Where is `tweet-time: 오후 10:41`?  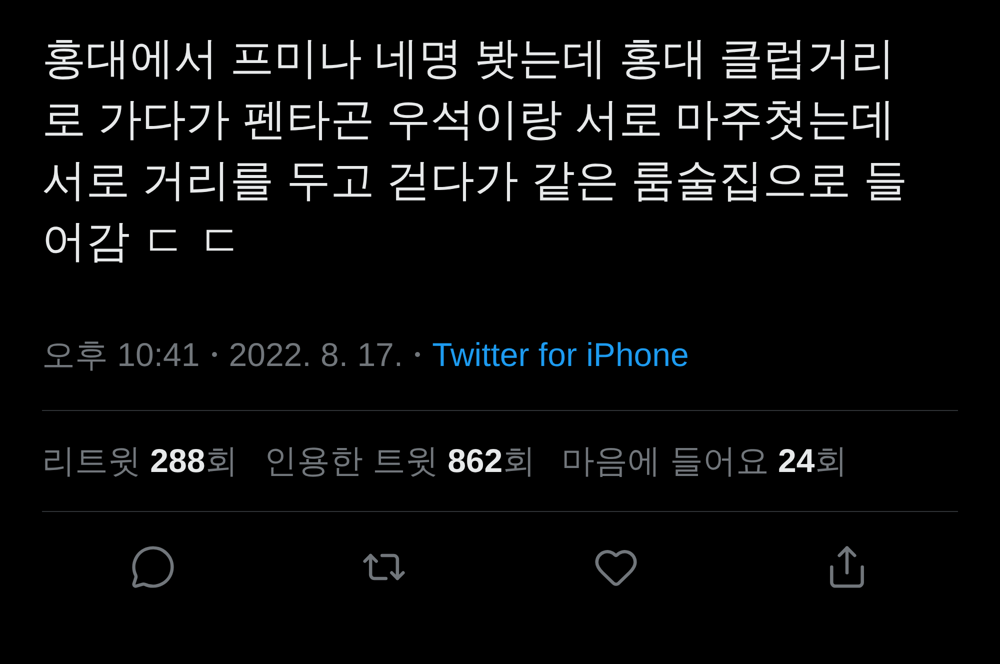
tweet-time: 오후 10:41 is located at coordinates (121, 355).